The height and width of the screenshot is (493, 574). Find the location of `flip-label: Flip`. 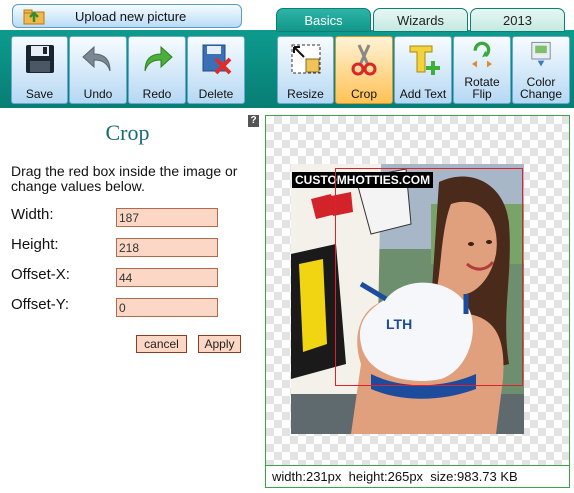

flip-label: Flip is located at coordinates (482, 94).